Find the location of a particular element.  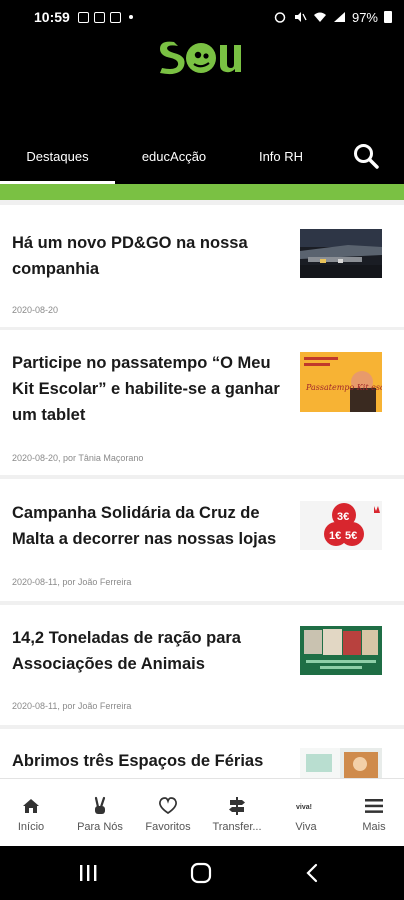

nav-mais: Mais is located at coordinates (374, 813).